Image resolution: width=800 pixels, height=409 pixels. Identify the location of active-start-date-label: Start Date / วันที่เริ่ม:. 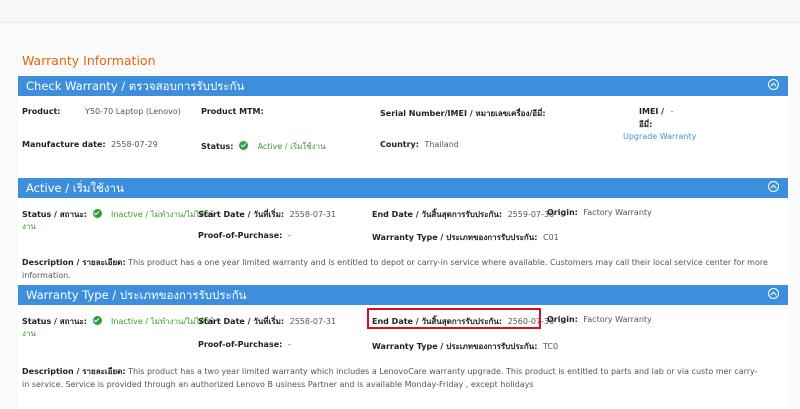
(241, 214).